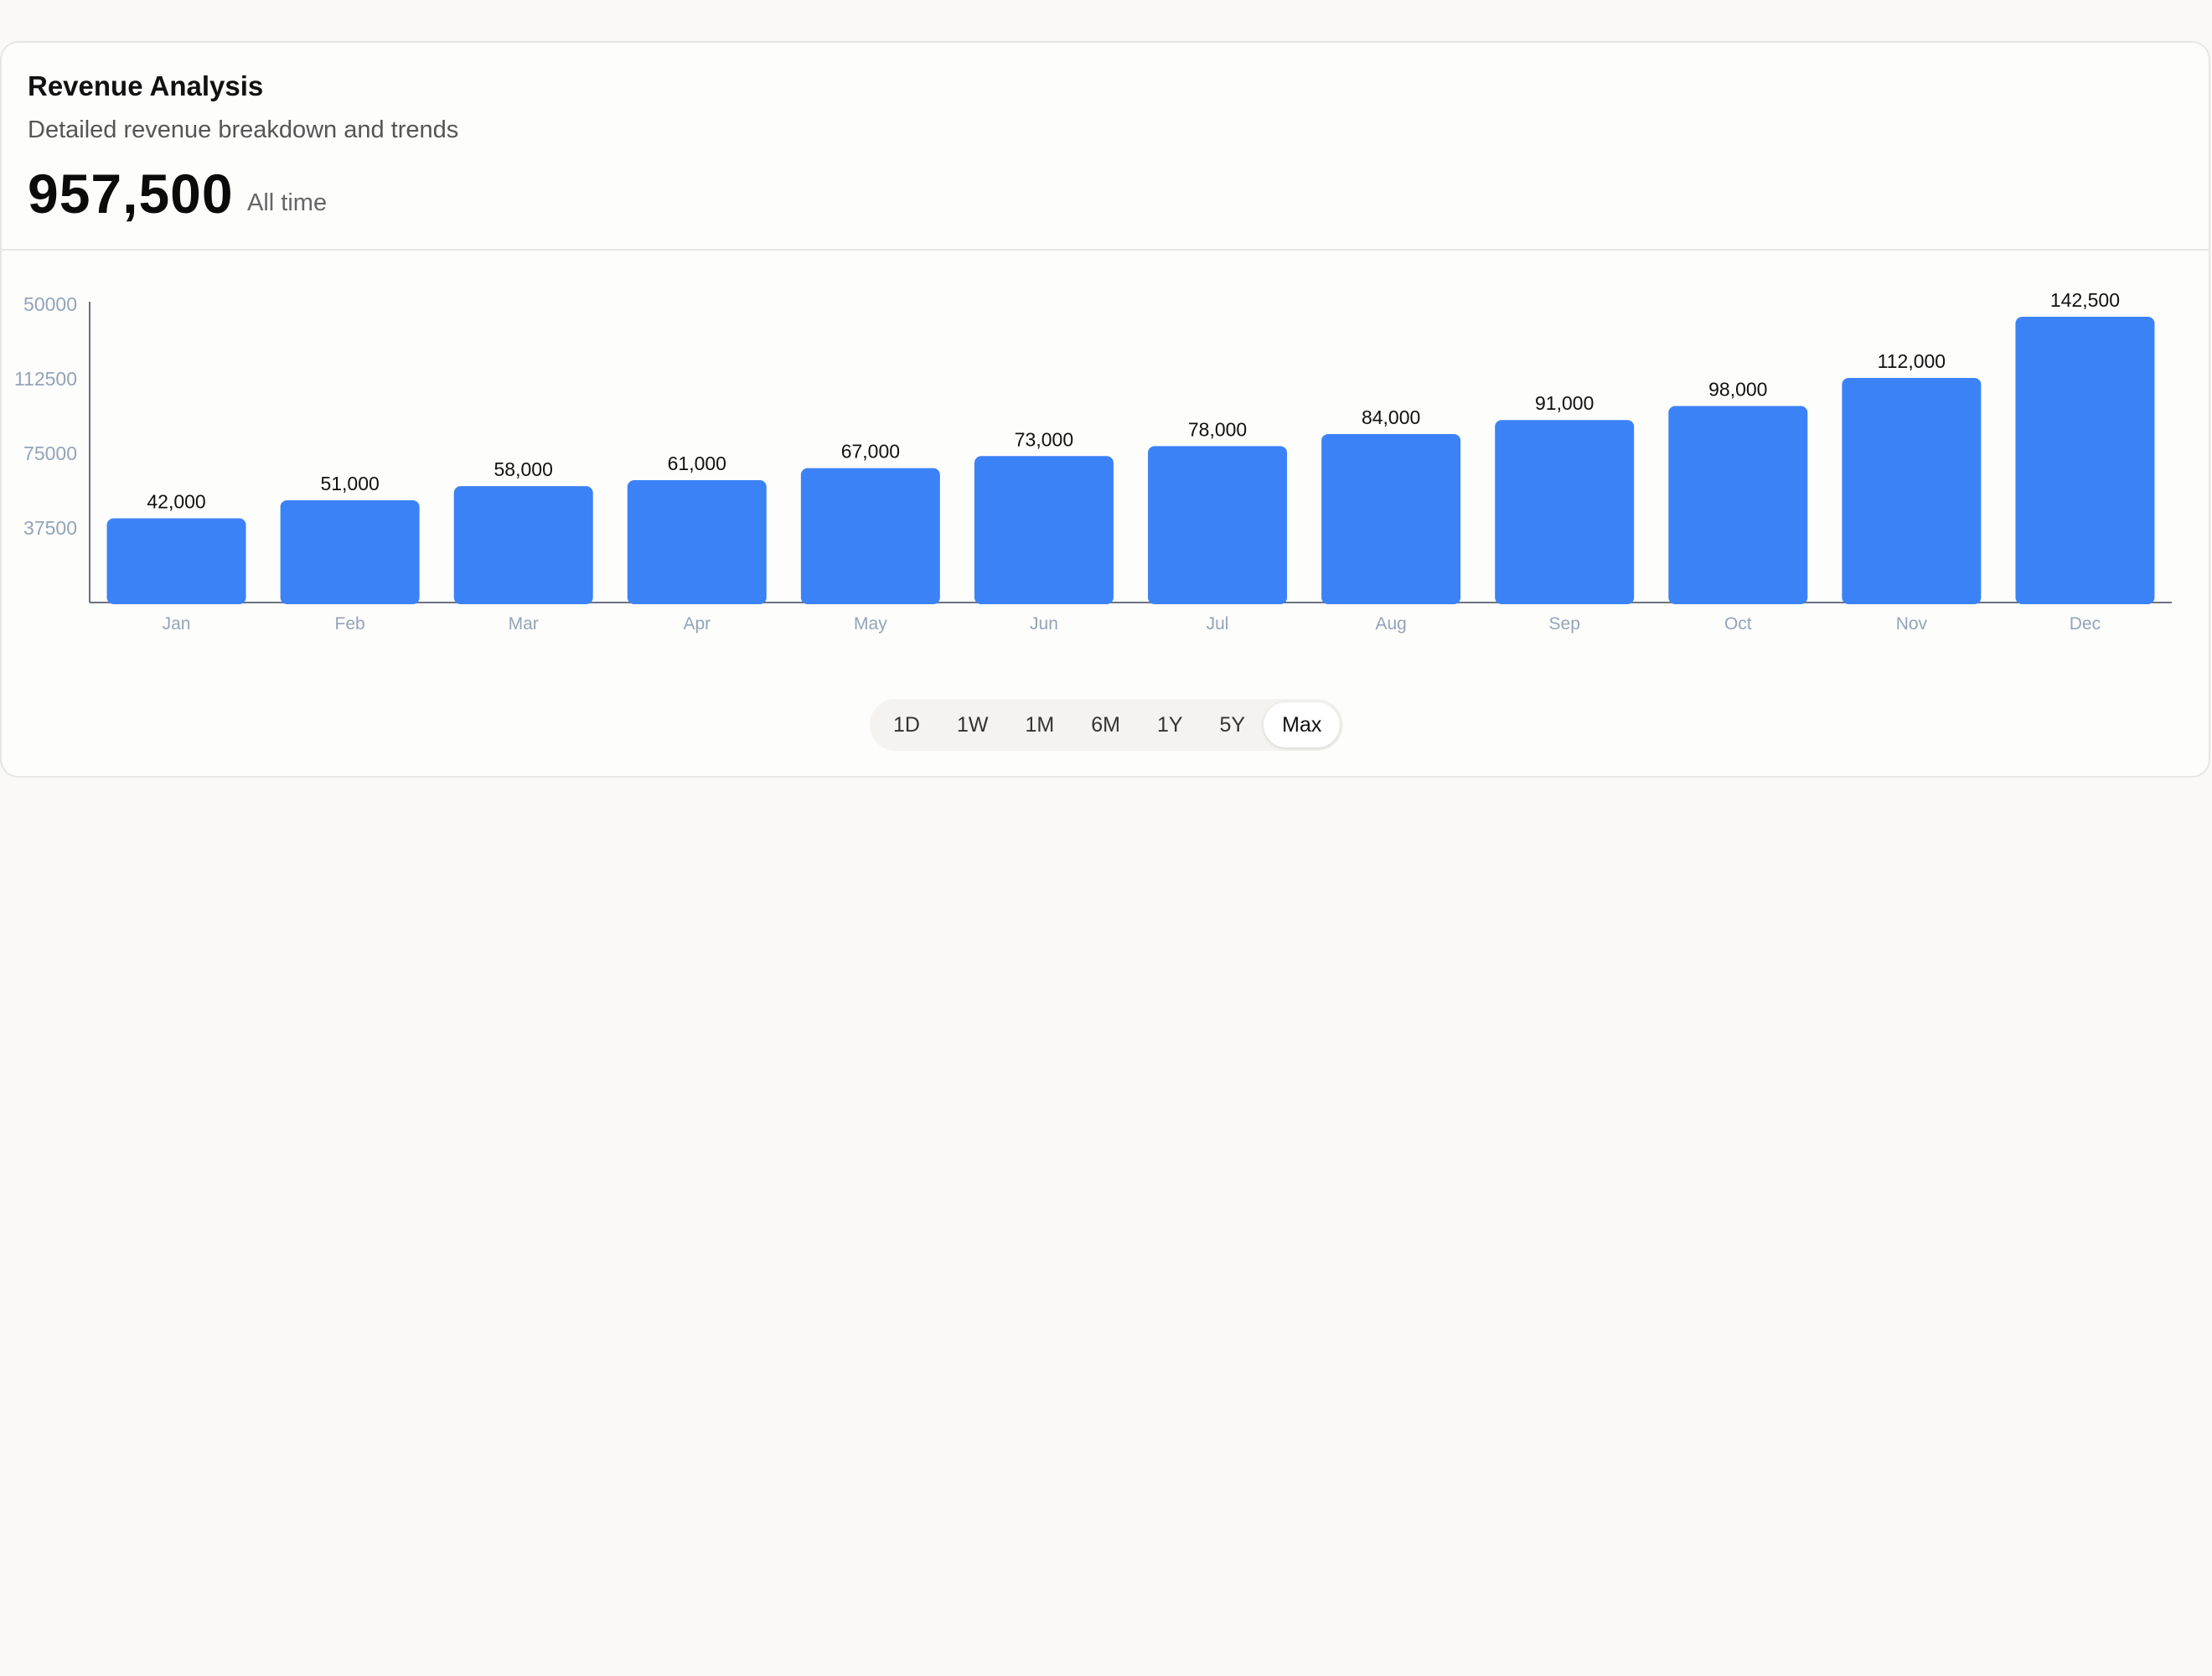 Image resolution: width=2212 pixels, height=1676 pixels. What do you see at coordinates (1564, 403) in the screenshot?
I see `bar-value-label: 91,000` at bounding box center [1564, 403].